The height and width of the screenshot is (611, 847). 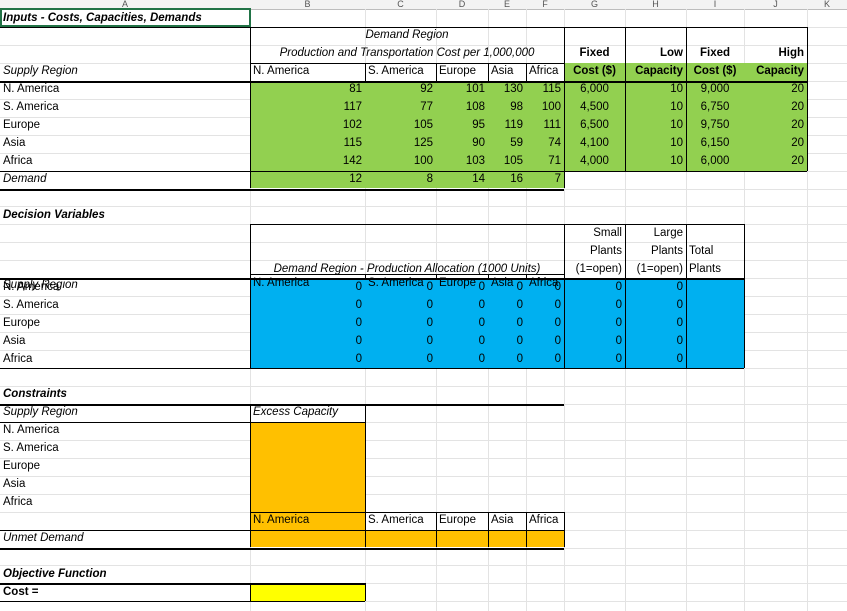 What do you see at coordinates (462, 5) in the screenshot?
I see `column-header-D: D` at bounding box center [462, 5].